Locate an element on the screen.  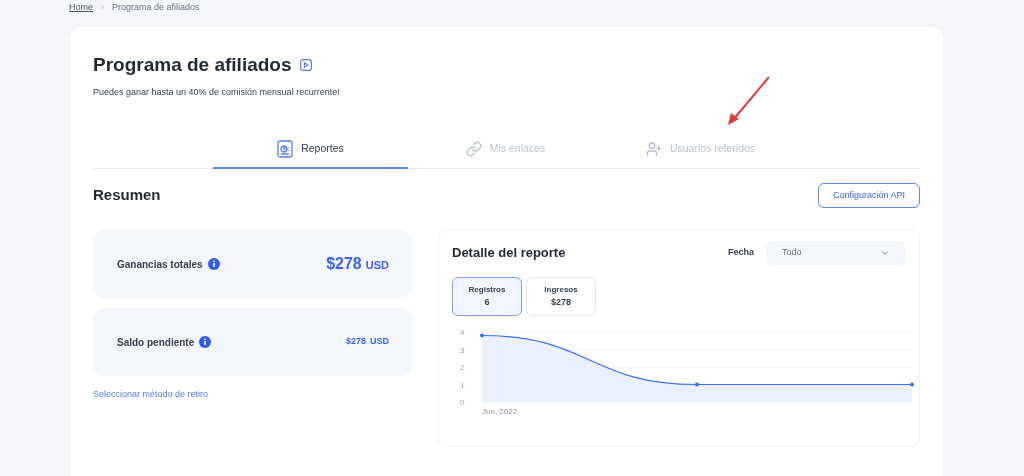
page-title: Programa de afiliados is located at coordinates (192, 65).